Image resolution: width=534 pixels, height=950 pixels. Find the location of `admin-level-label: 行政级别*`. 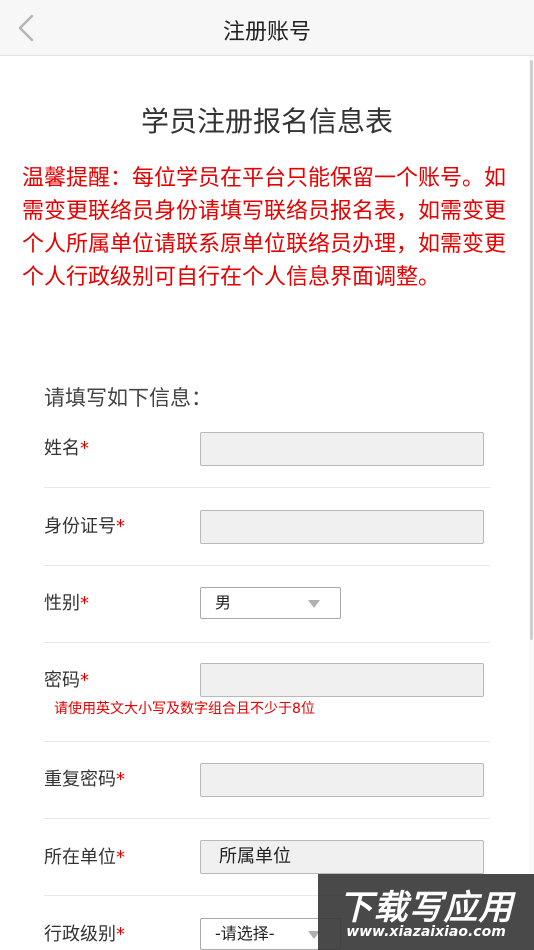

admin-level-label: 行政级别* is located at coordinates (84, 933).